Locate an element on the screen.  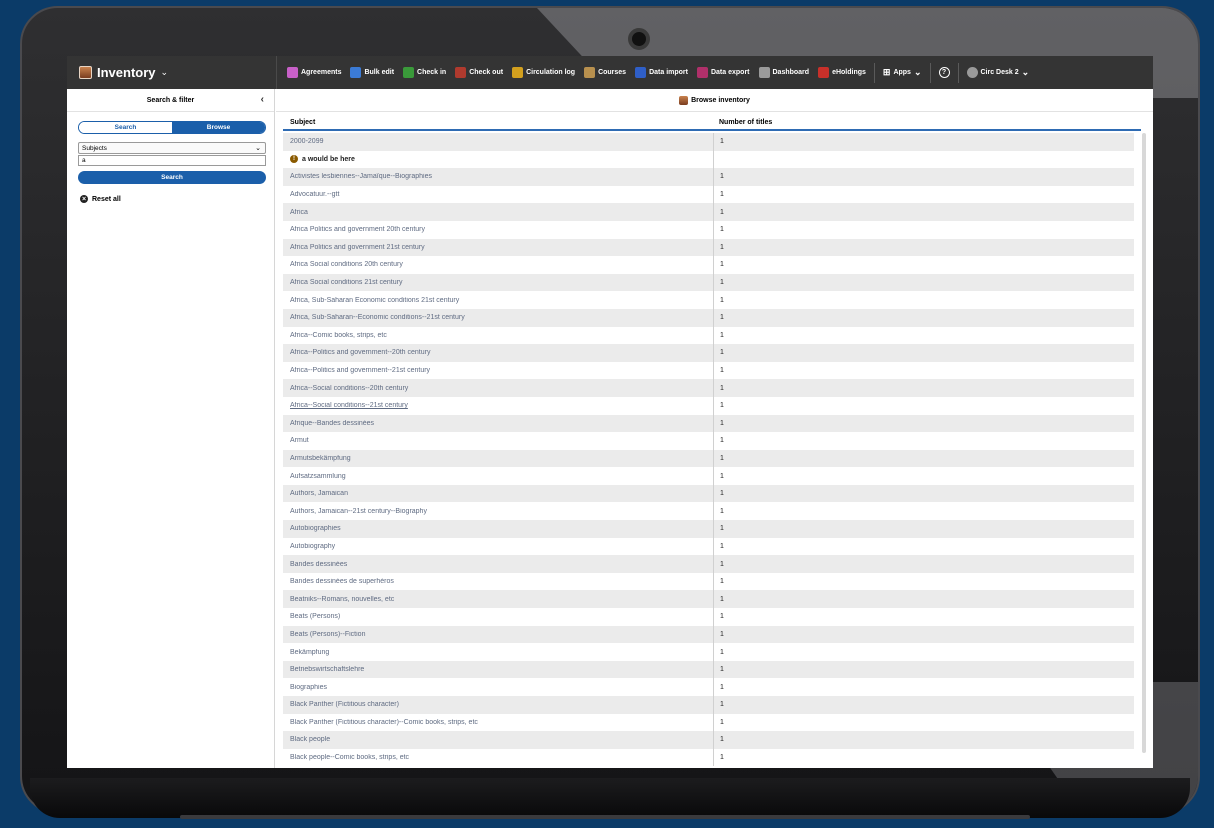
subject-cell: Africa--Comic books, strips, etc is located at coordinates (338, 335).